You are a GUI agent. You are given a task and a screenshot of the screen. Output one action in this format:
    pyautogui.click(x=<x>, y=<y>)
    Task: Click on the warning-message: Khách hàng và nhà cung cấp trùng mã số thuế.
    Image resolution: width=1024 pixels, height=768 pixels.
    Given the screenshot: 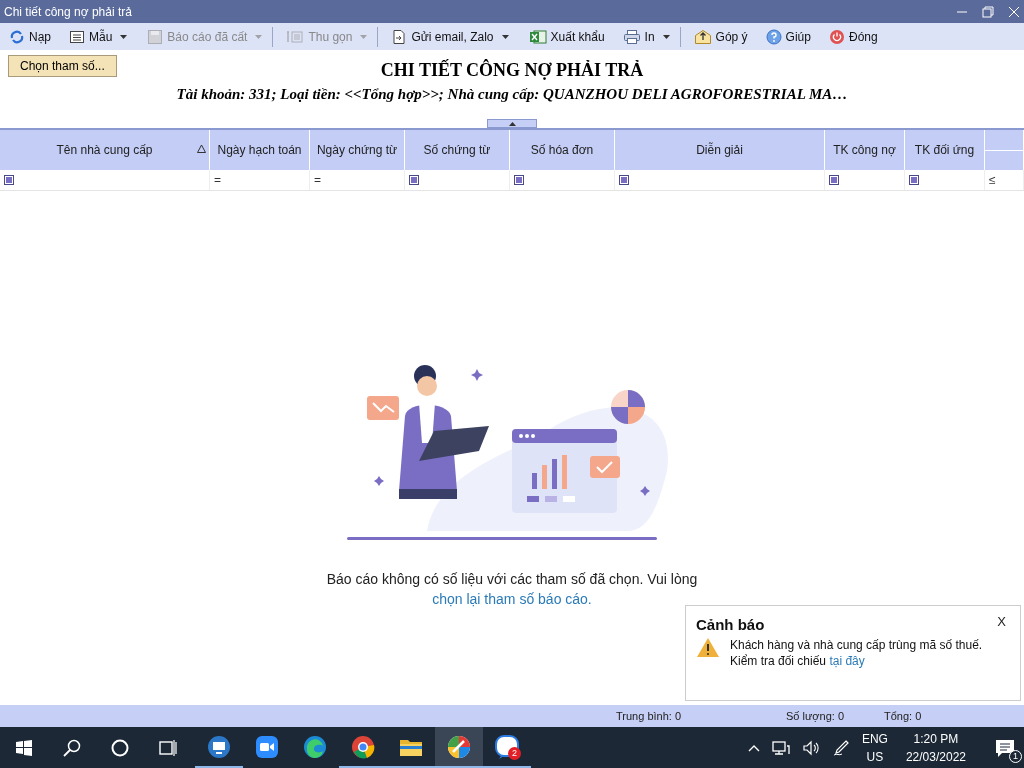 What is the action you would take?
    pyautogui.click(x=856, y=645)
    